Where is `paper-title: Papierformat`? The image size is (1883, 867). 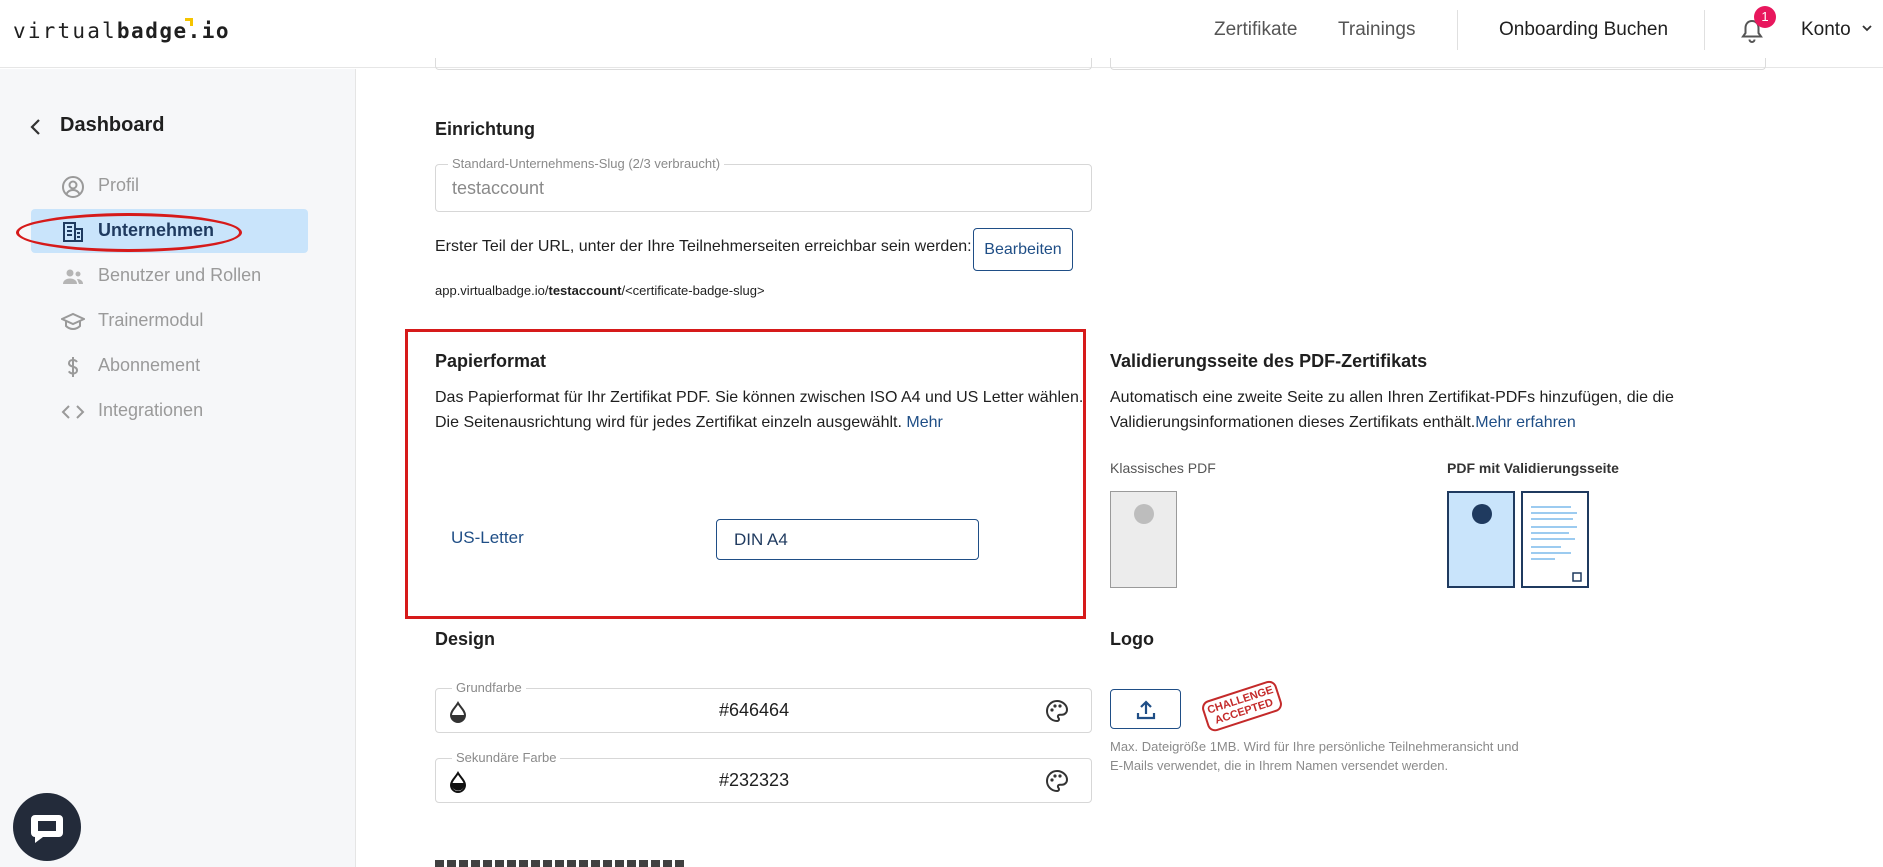 paper-title: Papierformat is located at coordinates (491, 361).